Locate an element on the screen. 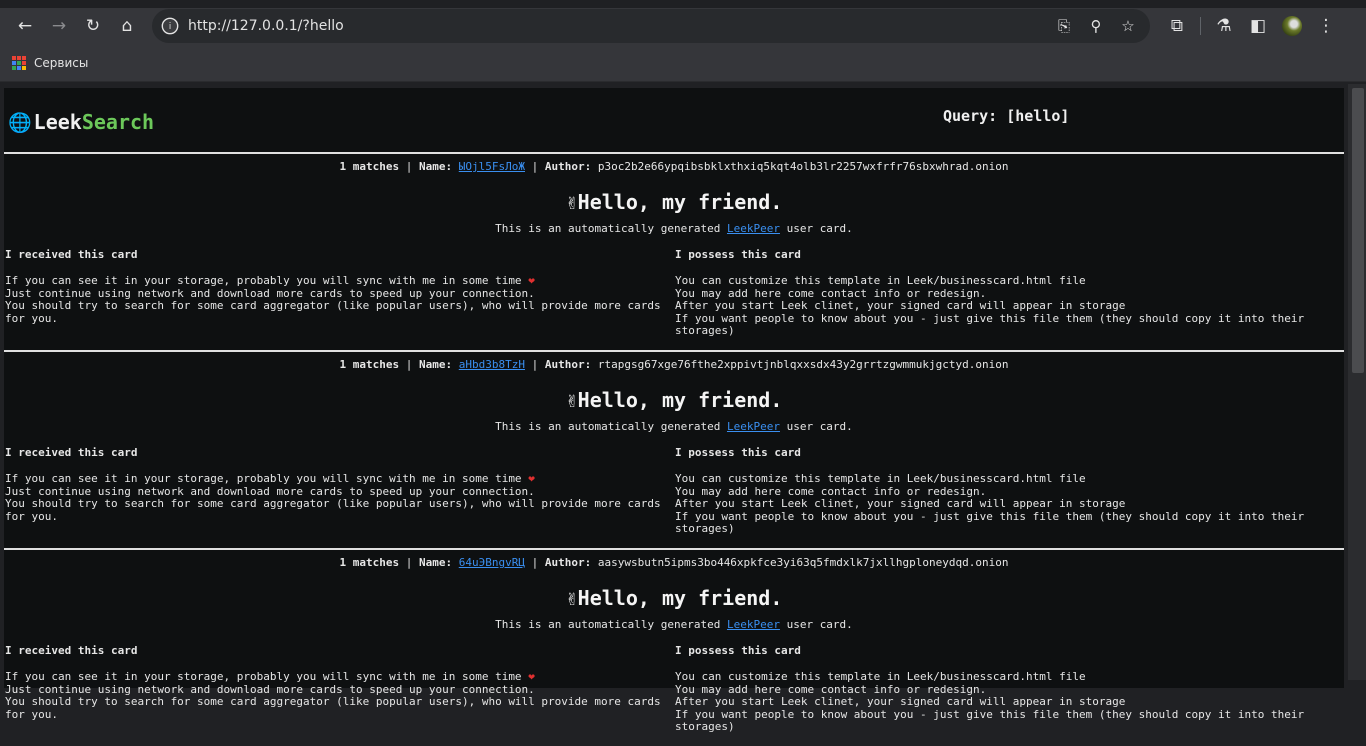 This screenshot has height=746, width=1366. logo: 🌐 Leek Search is located at coordinates (81, 122).